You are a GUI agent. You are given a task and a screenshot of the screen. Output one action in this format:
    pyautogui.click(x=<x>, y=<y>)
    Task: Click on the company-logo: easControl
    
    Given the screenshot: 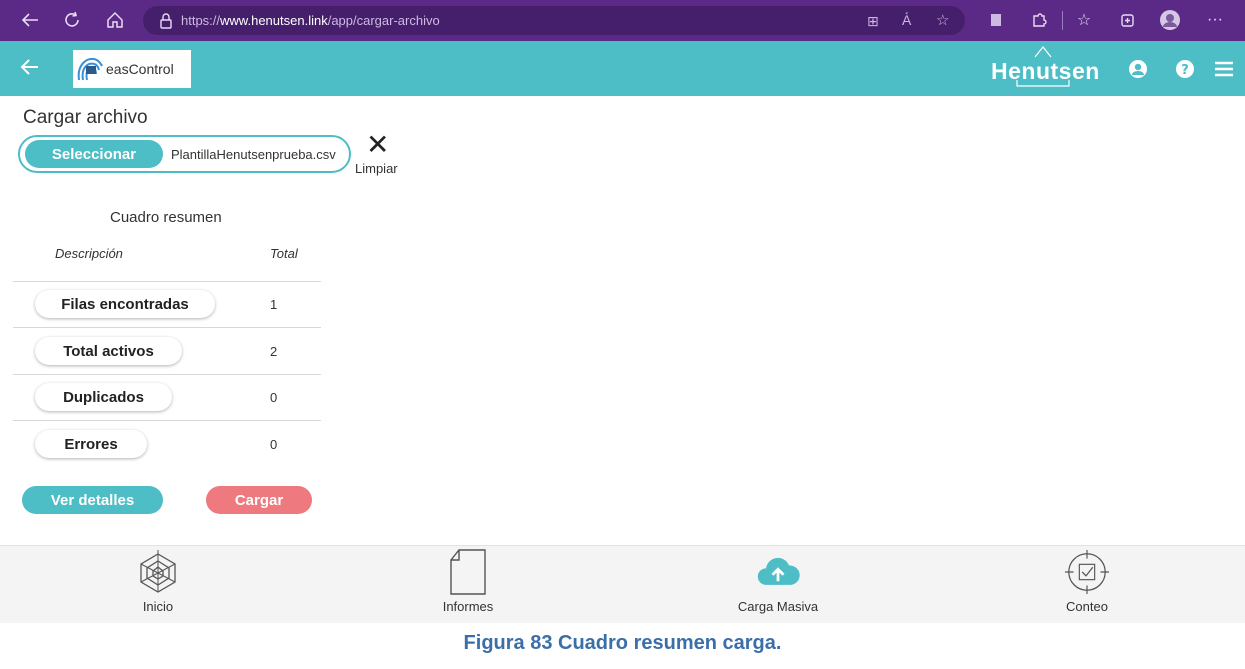 What is the action you would take?
    pyautogui.click(x=132, y=69)
    